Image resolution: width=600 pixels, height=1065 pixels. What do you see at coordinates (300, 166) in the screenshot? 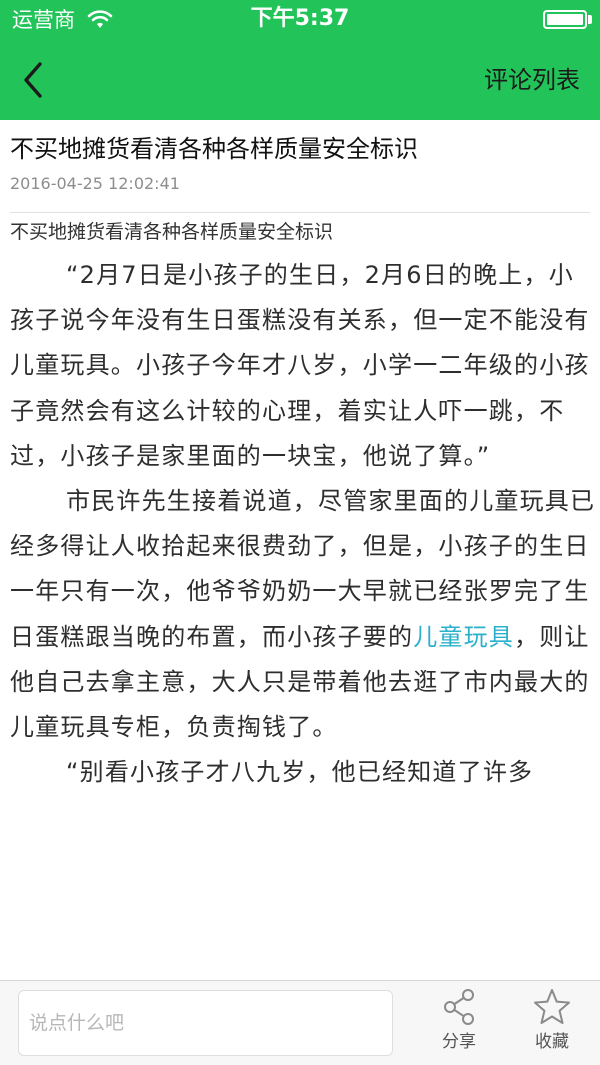
I see `article-header: 不买地摊货看清各种各样质量安全标识 2016-04-25 12:02:41` at bounding box center [300, 166].